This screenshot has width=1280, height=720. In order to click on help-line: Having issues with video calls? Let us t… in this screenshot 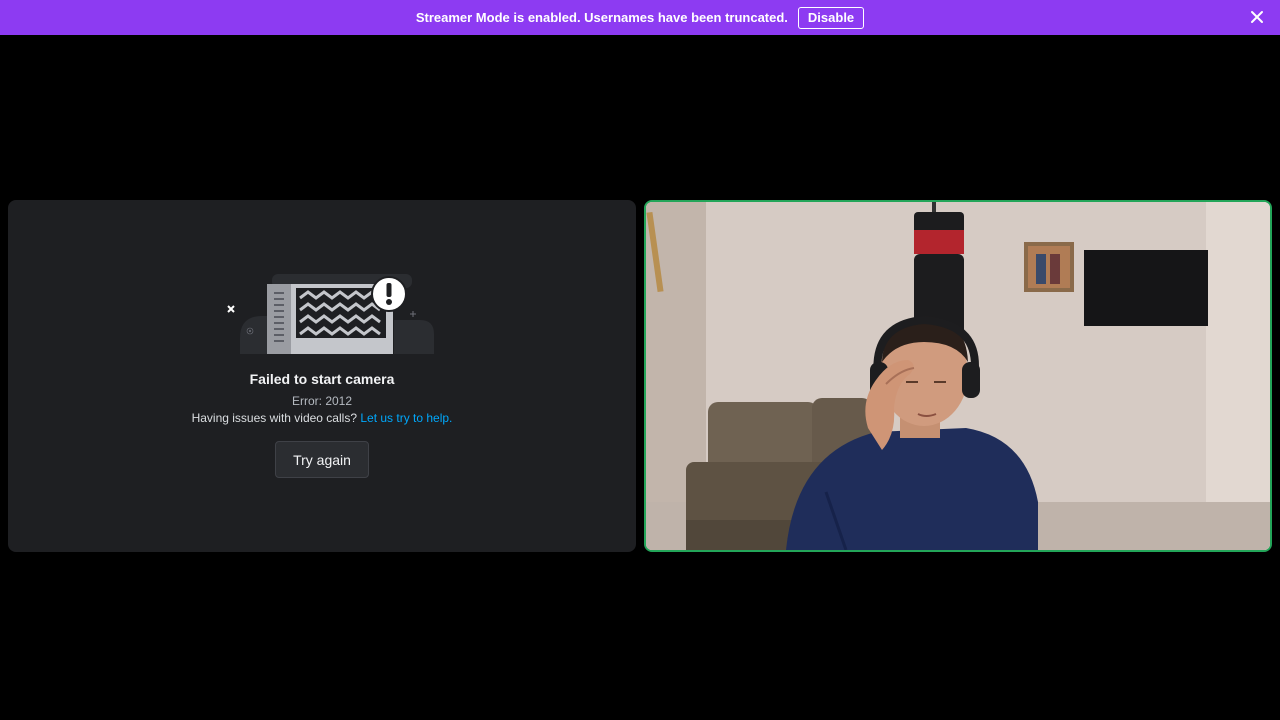, I will do `click(322, 418)`.